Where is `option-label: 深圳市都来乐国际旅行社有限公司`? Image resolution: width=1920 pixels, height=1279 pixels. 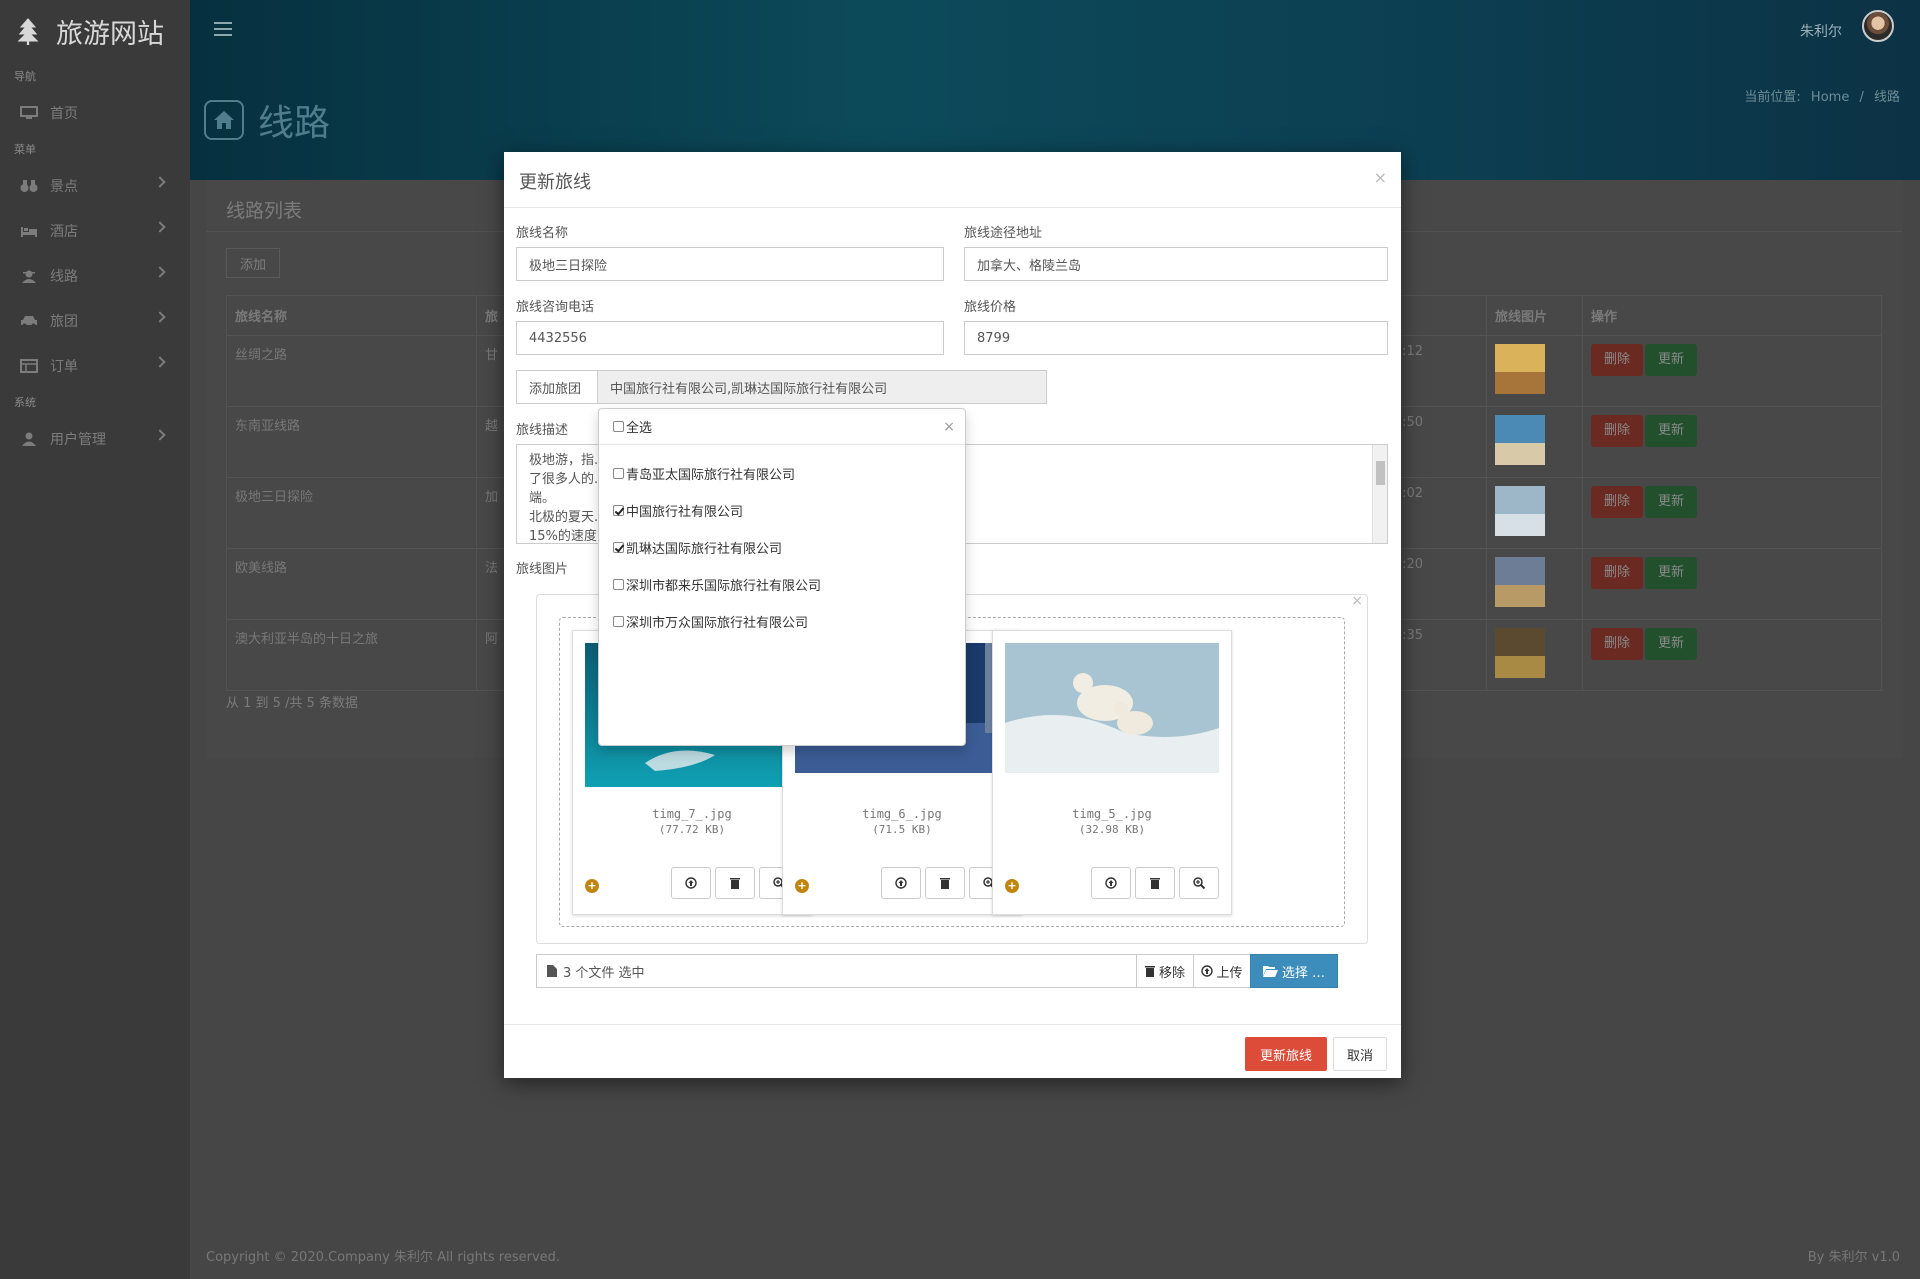 option-label: 深圳市都来乐国际旅行社有限公司 is located at coordinates (724, 586).